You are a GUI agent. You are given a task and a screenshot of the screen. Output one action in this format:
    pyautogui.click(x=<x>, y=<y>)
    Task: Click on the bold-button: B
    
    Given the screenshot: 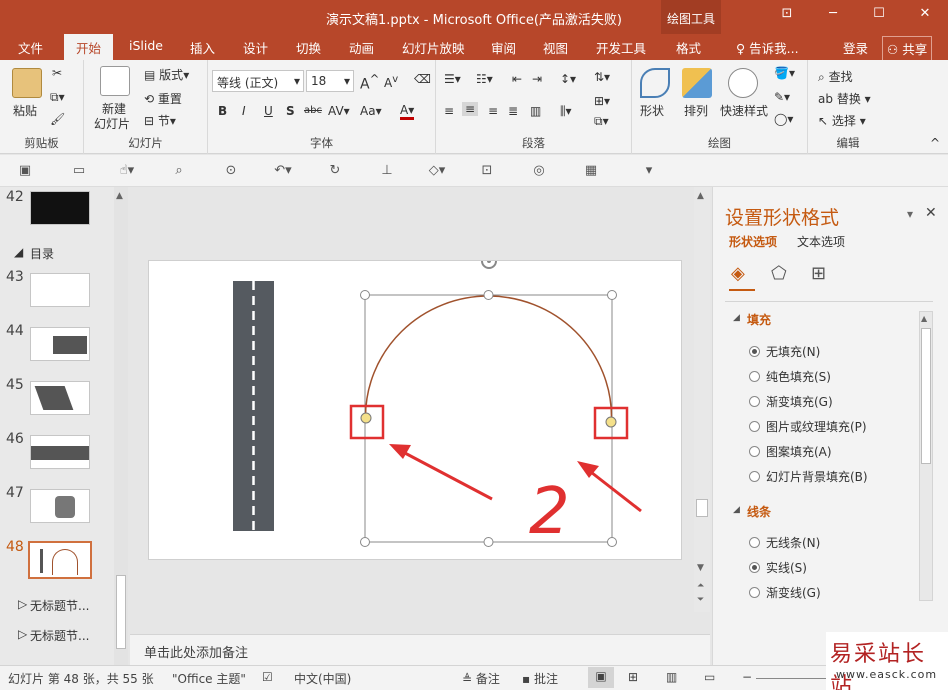 What is the action you would take?
    pyautogui.click(x=222, y=111)
    